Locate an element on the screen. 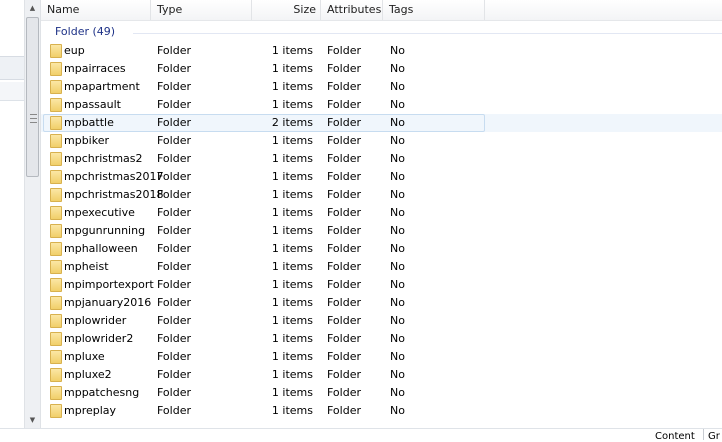  column-header-type: Type is located at coordinates (201, 10).